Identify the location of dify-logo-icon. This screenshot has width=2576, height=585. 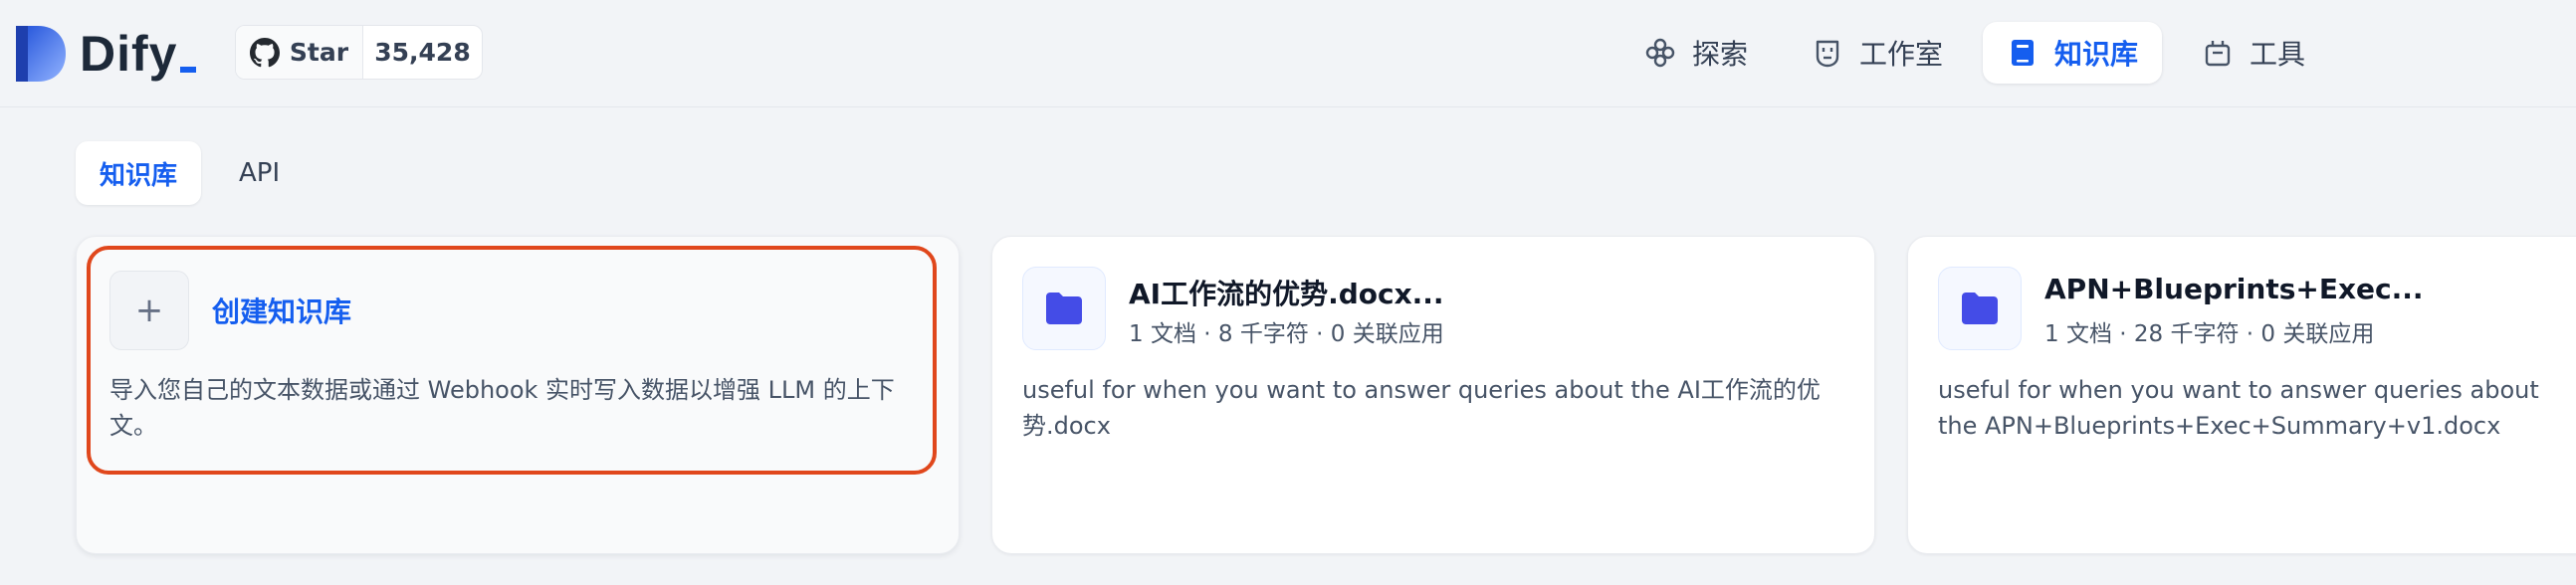
(41, 54).